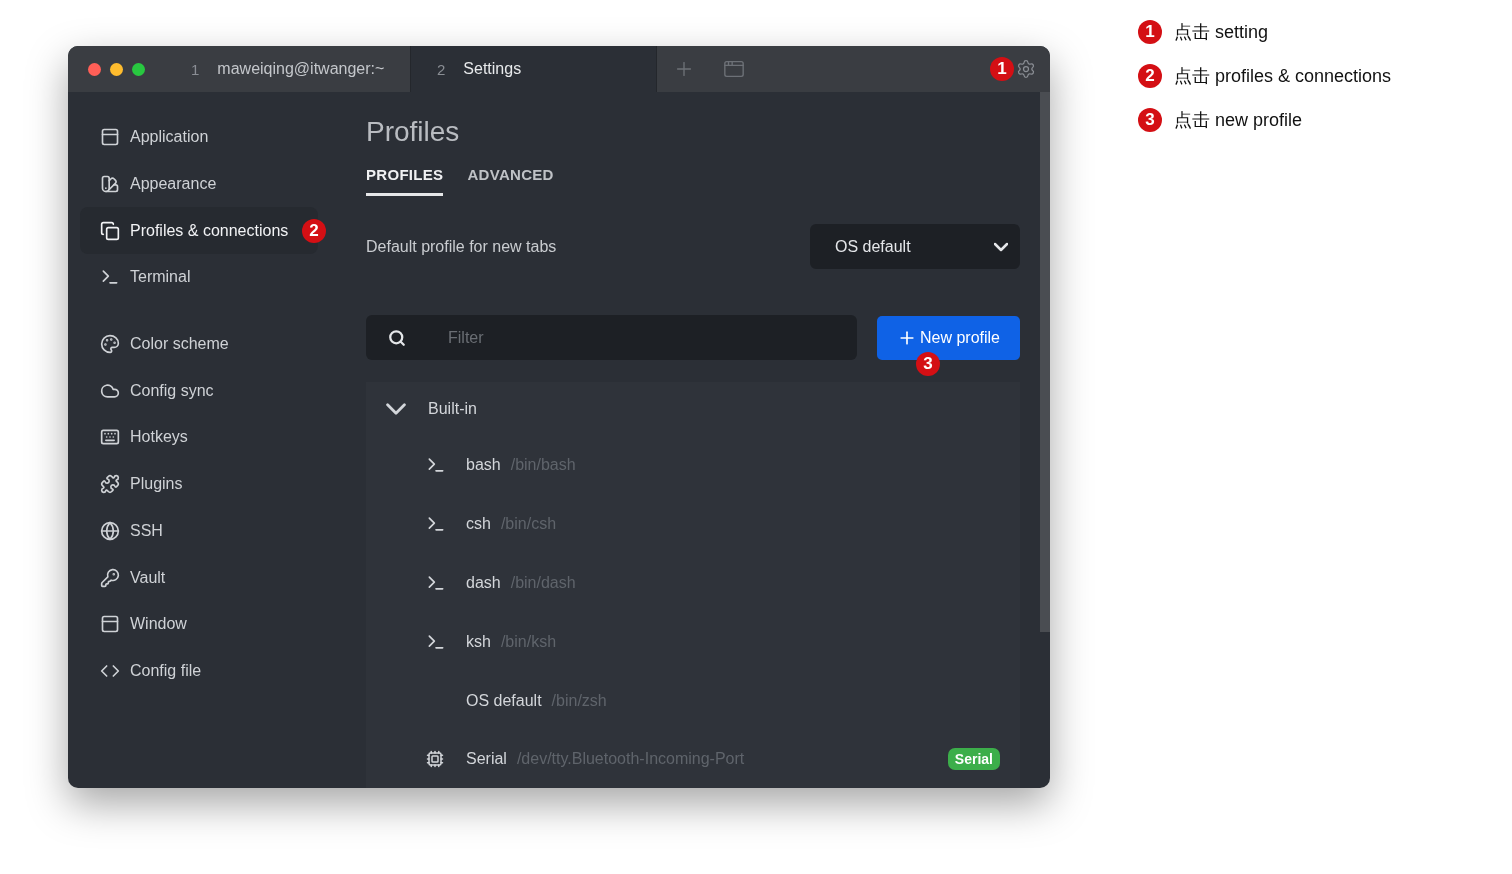 The image size is (1512, 874). Describe the element at coordinates (199, 624) in the screenshot. I see `sidebar-item: Window` at that location.